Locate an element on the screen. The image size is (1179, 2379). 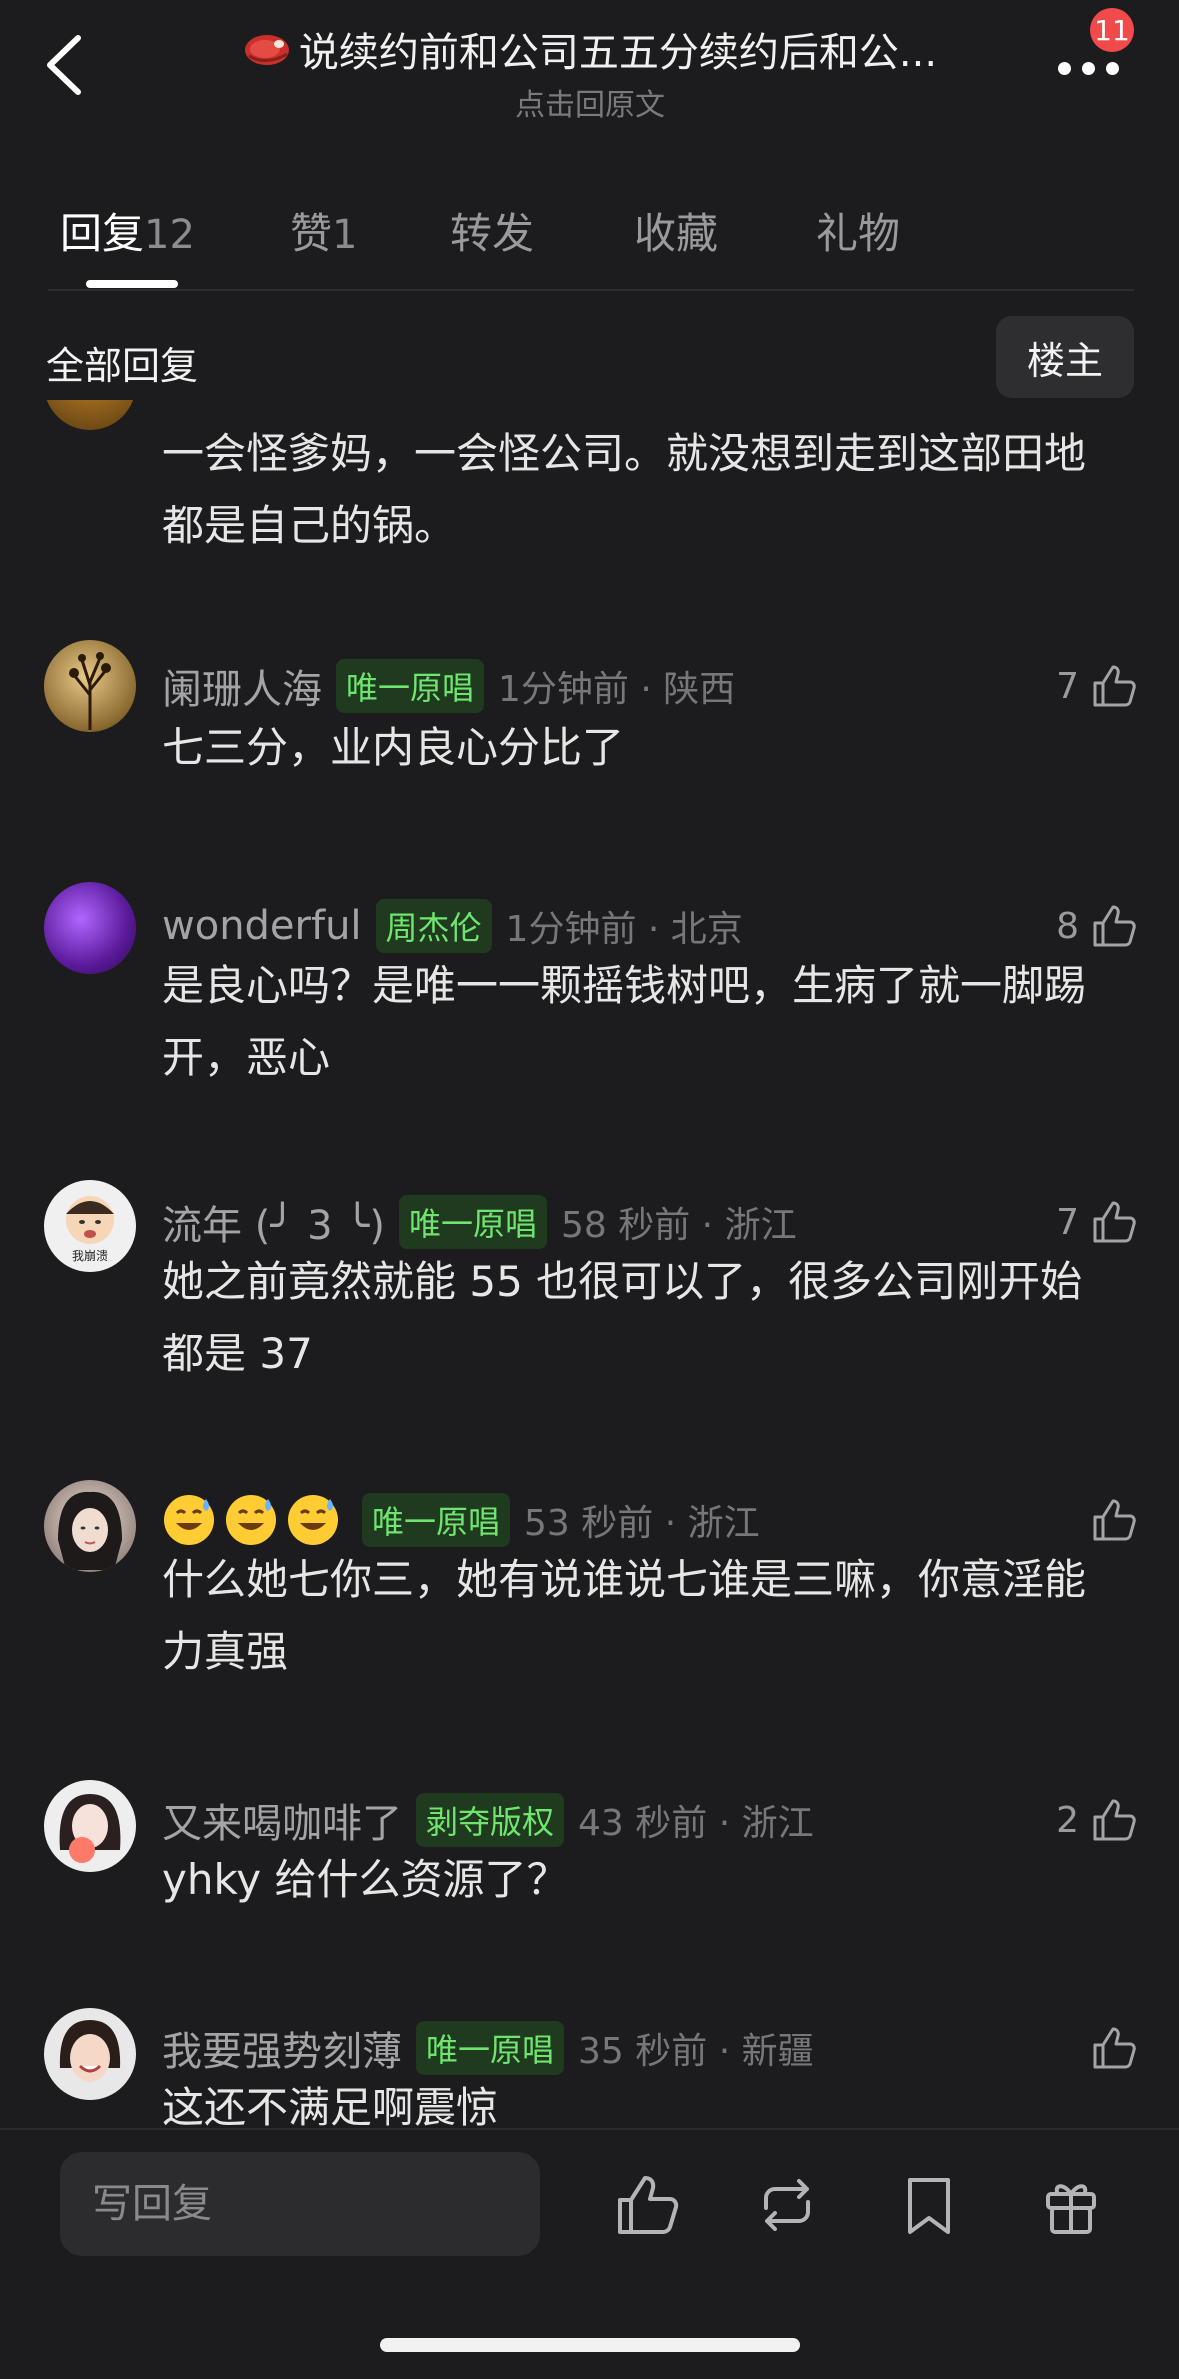
like-button: 8 is located at coordinates (1097, 926).